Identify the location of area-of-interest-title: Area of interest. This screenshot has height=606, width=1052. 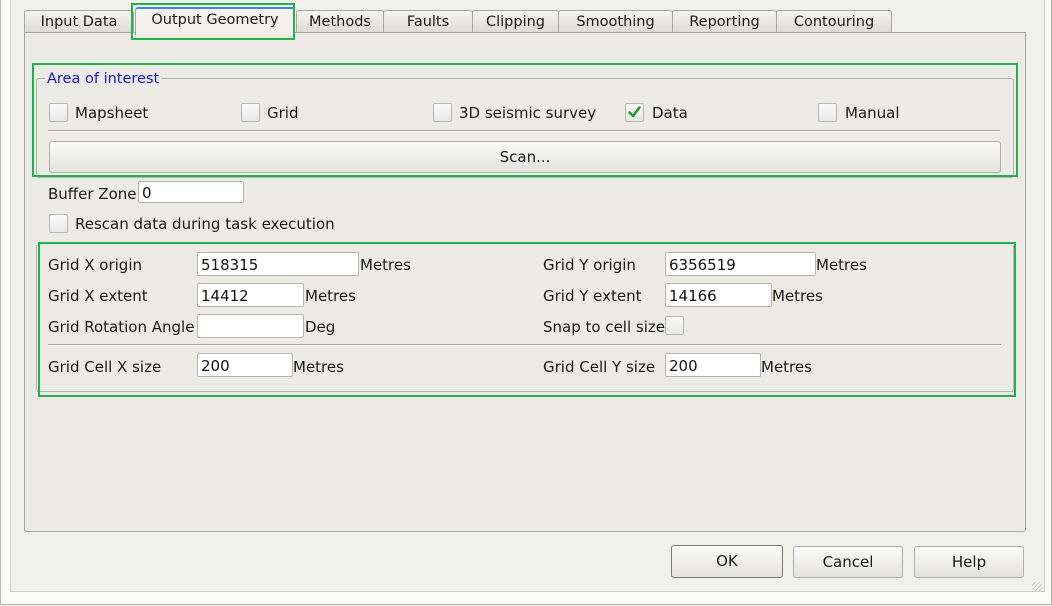
(103, 79).